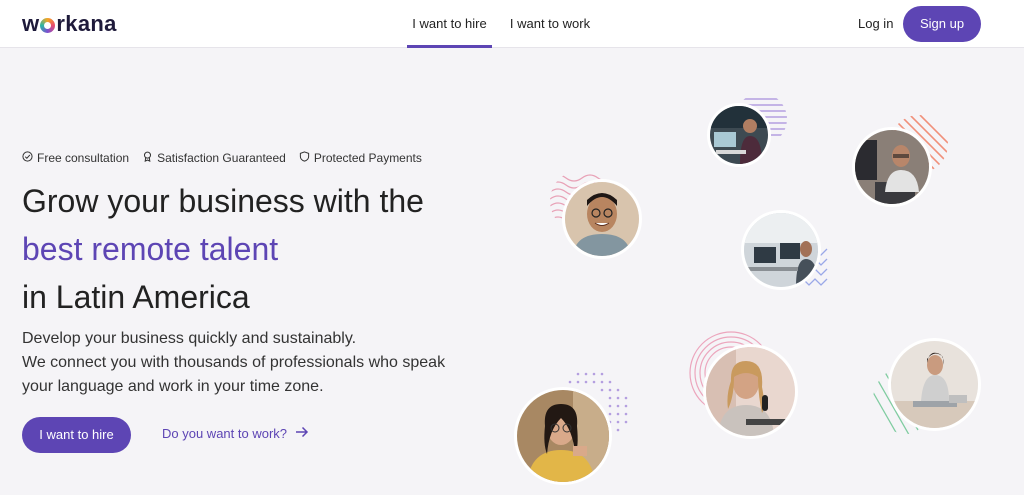 The height and width of the screenshot is (495, 1024). I want to click on shield-icon, so click(304, 158).